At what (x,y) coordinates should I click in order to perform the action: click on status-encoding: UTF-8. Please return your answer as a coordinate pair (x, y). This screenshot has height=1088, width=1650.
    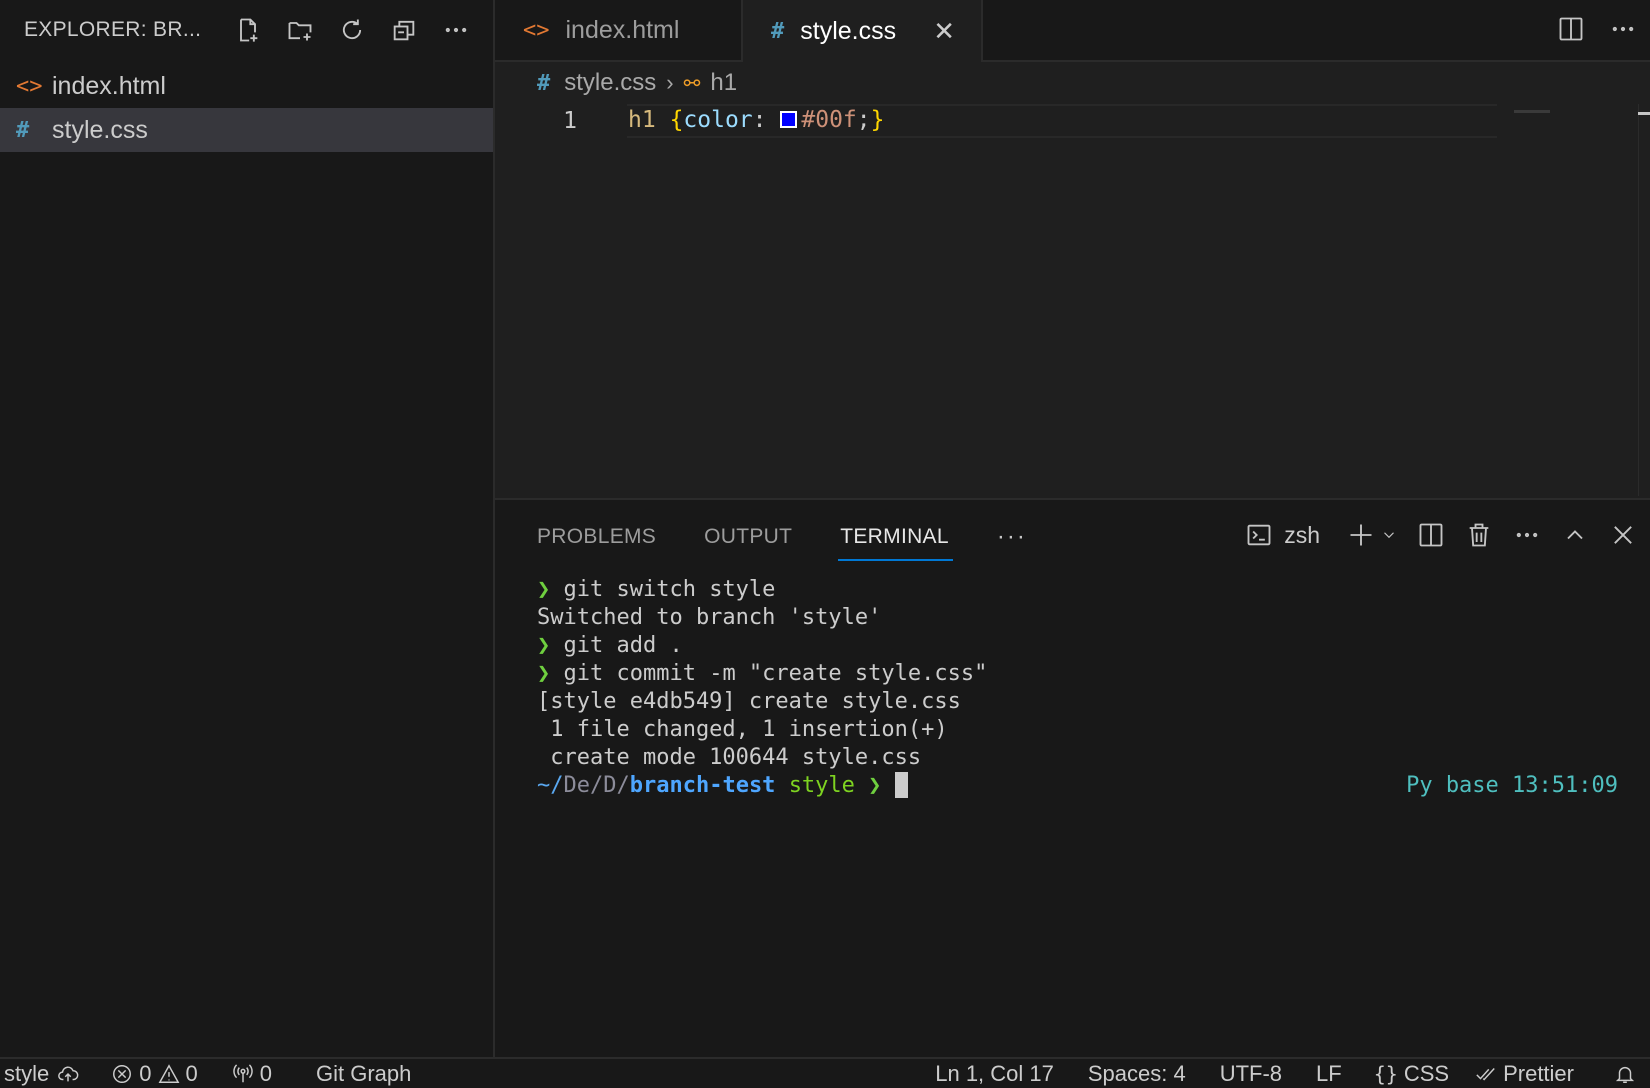
    Looking at the image, I should click on (1251, 1074).